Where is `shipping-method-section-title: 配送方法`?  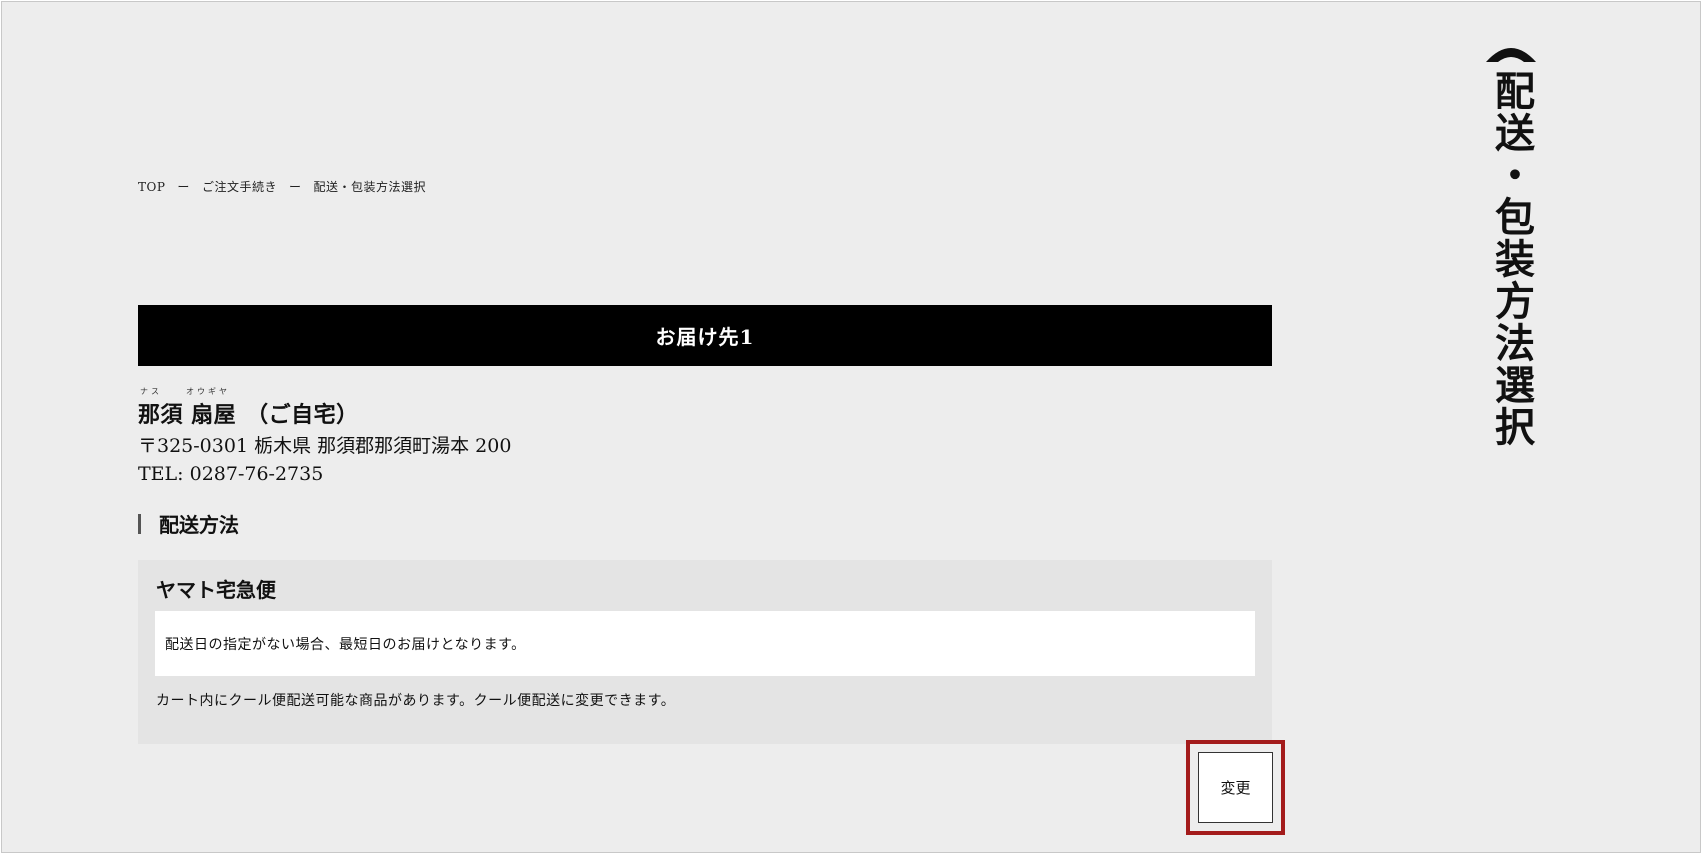 shipping-method-section-title: 配送方法 is located at coordinates (188, 523).